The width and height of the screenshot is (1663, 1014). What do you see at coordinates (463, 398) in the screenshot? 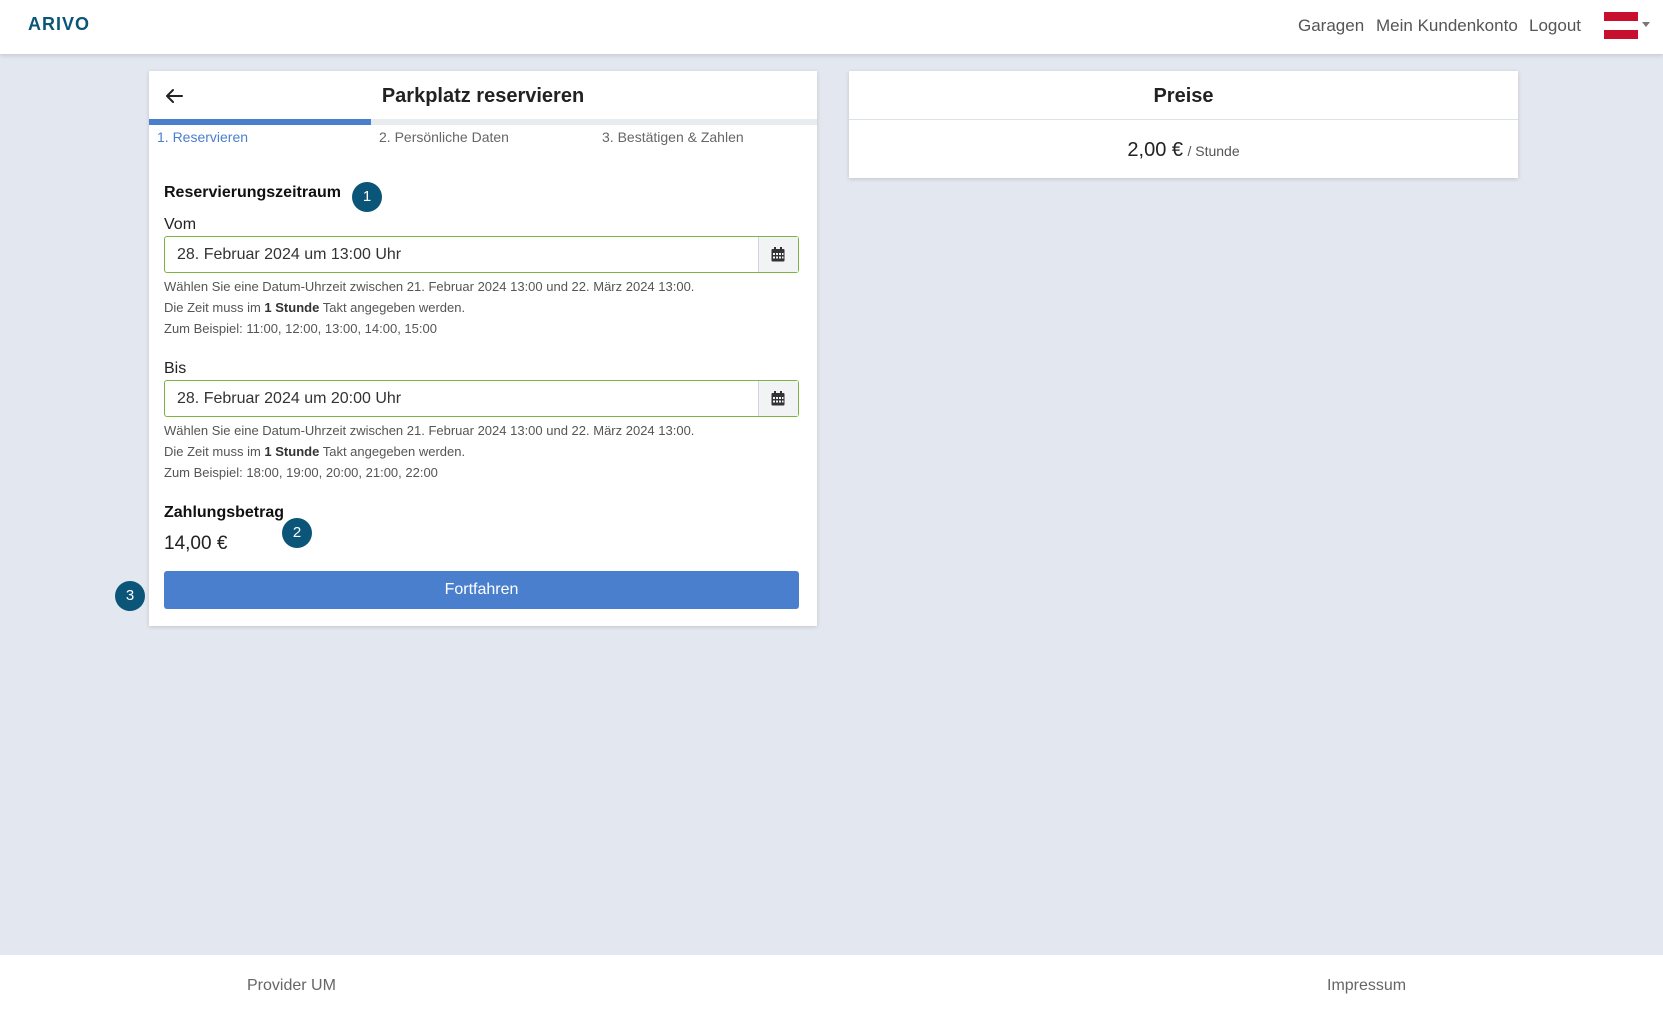
I see `to-datetime-input` at bounding box center [463, 398].